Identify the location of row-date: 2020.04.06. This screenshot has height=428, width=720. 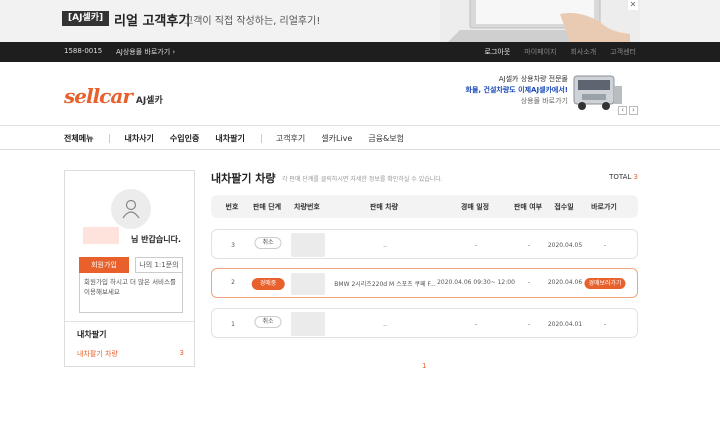
(565, 282).